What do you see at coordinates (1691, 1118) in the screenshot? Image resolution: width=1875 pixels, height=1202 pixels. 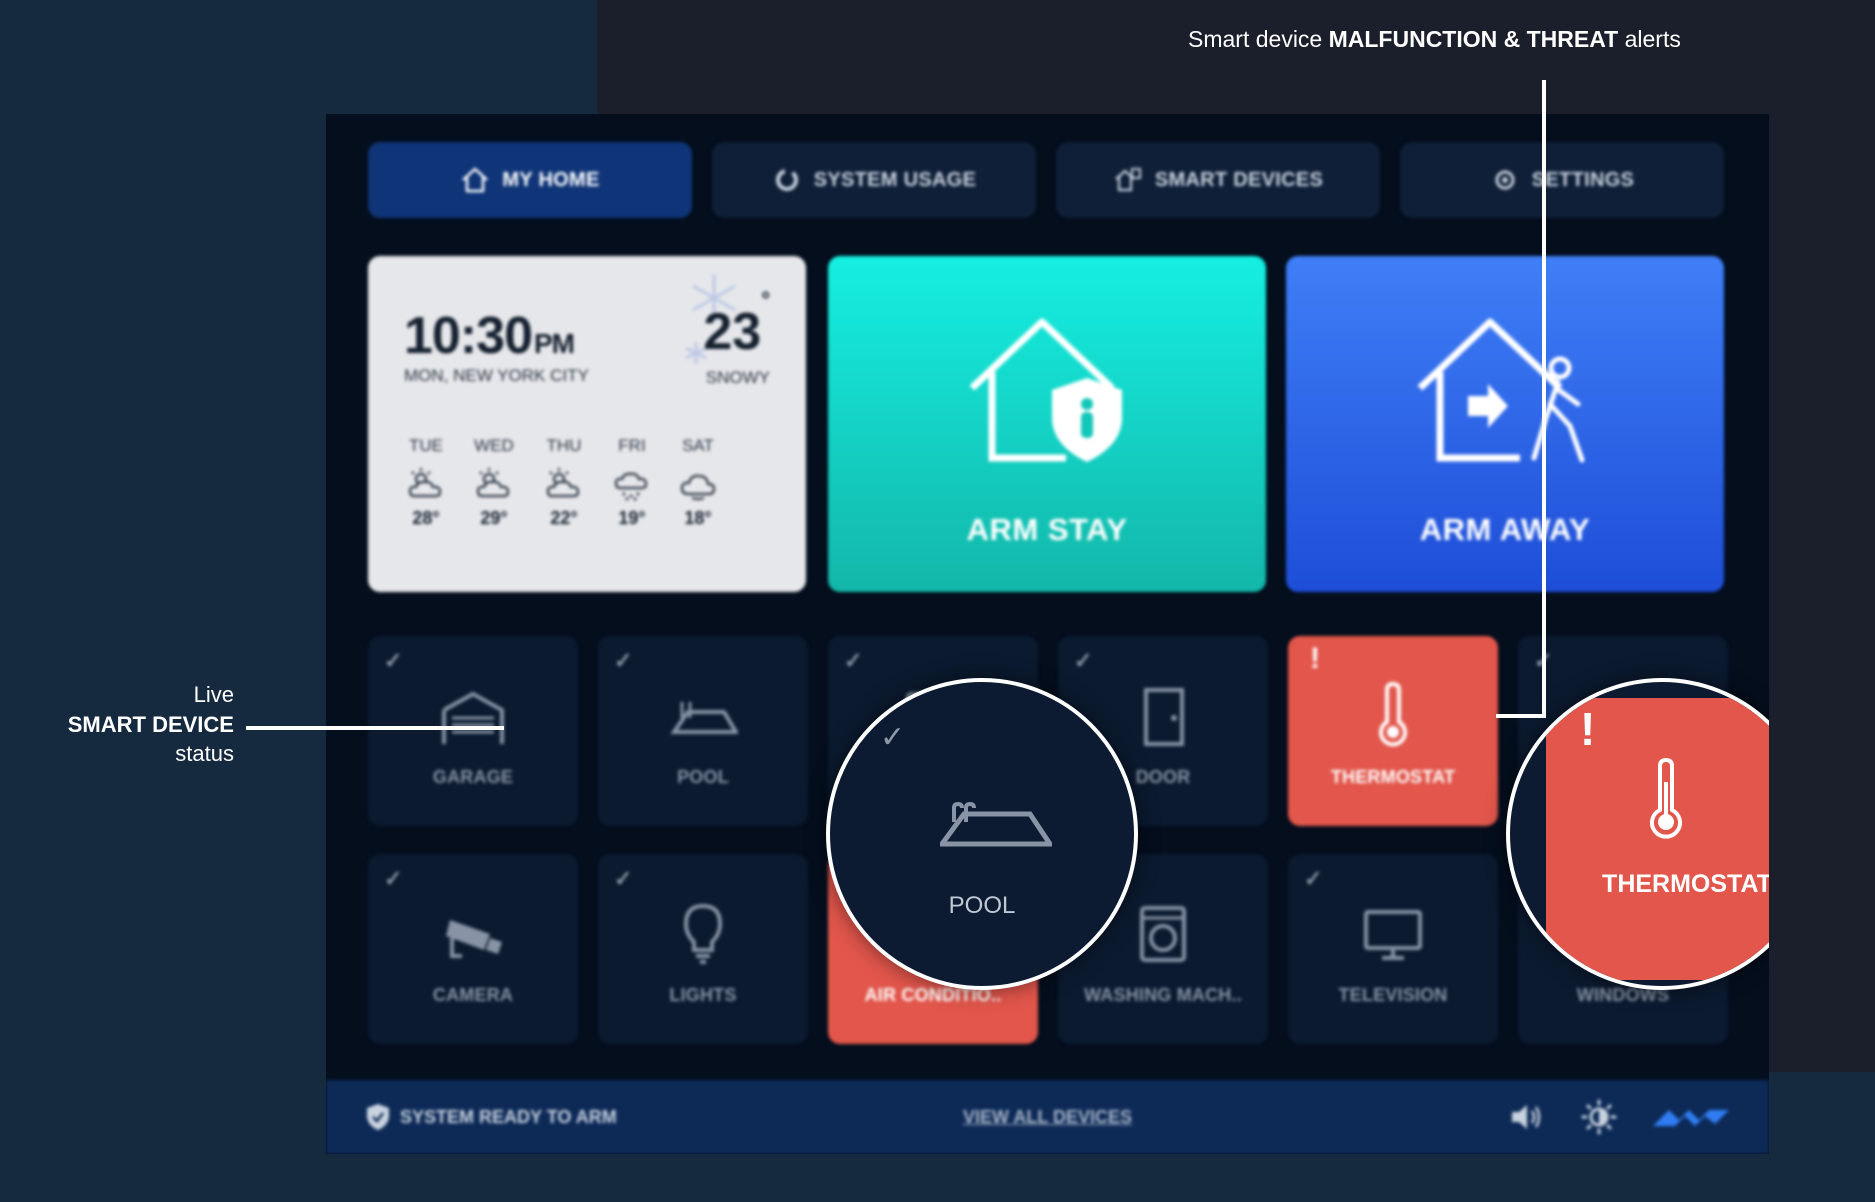 I see `brand-logo-icon` at bounding box center [1691, 1118].